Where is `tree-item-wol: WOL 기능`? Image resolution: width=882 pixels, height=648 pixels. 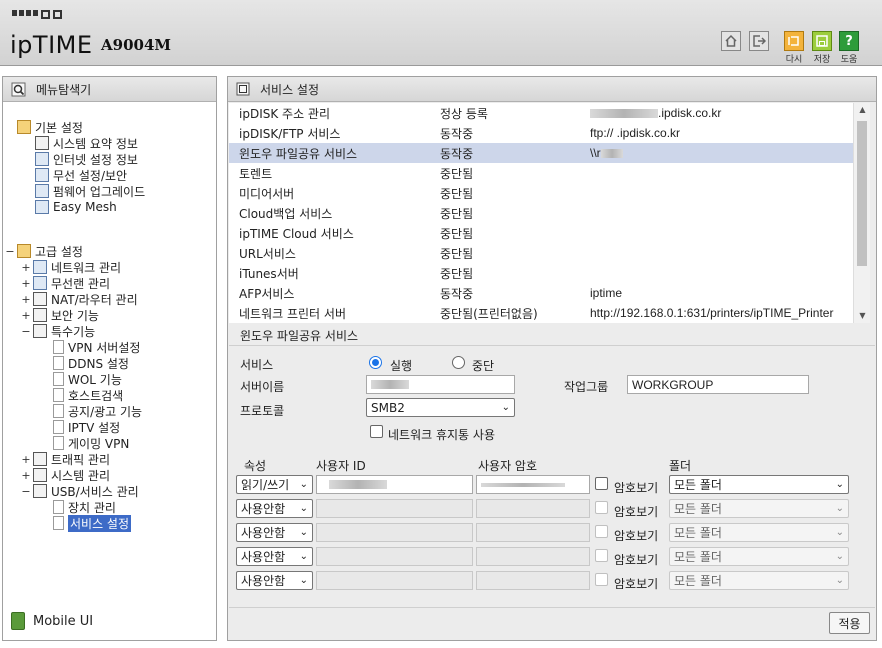 tree-item-wol: WOL 기능 is located at coordinates (87, 379).